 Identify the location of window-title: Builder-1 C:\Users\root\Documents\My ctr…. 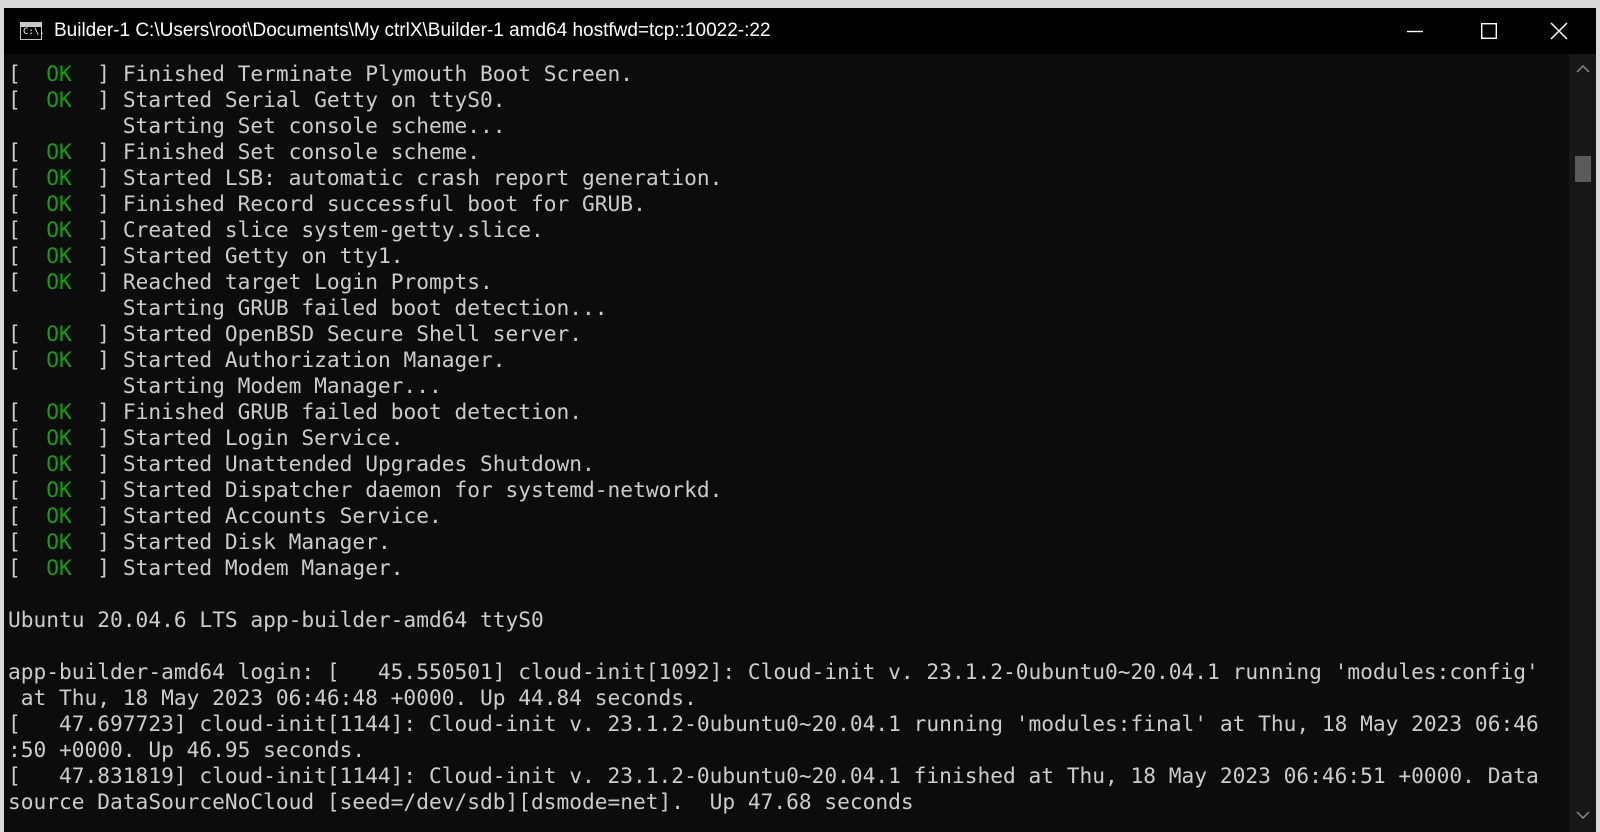
(412, 30).